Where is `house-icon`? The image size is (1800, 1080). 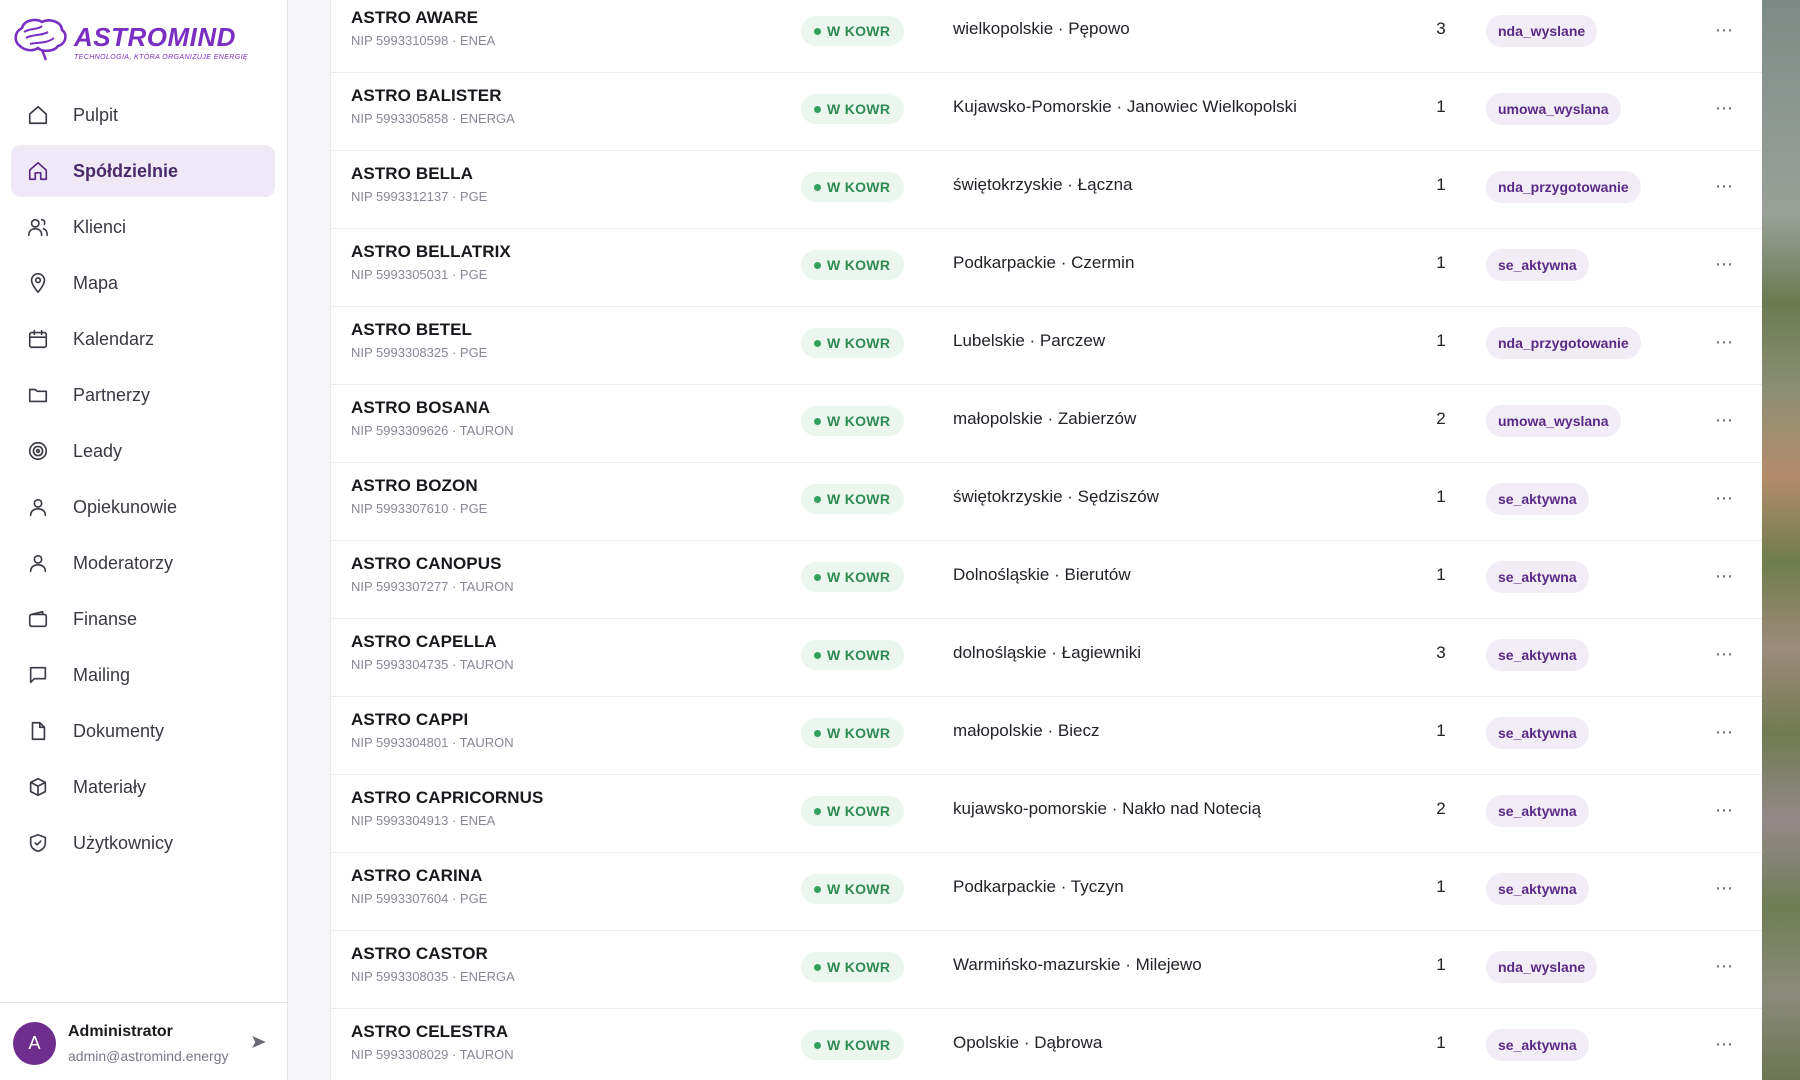
house-icon is located at coordinates (38, 171).